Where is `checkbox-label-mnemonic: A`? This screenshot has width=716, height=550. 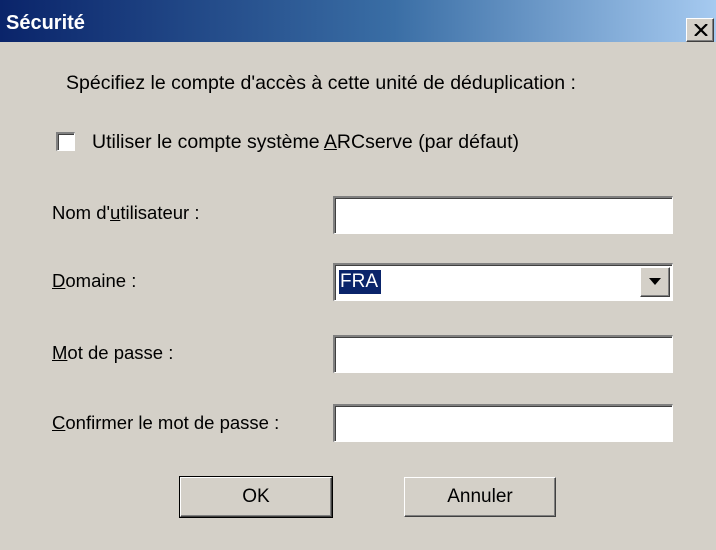 checkbox-label-mnemonic: A is located at coordinates (330, 142).